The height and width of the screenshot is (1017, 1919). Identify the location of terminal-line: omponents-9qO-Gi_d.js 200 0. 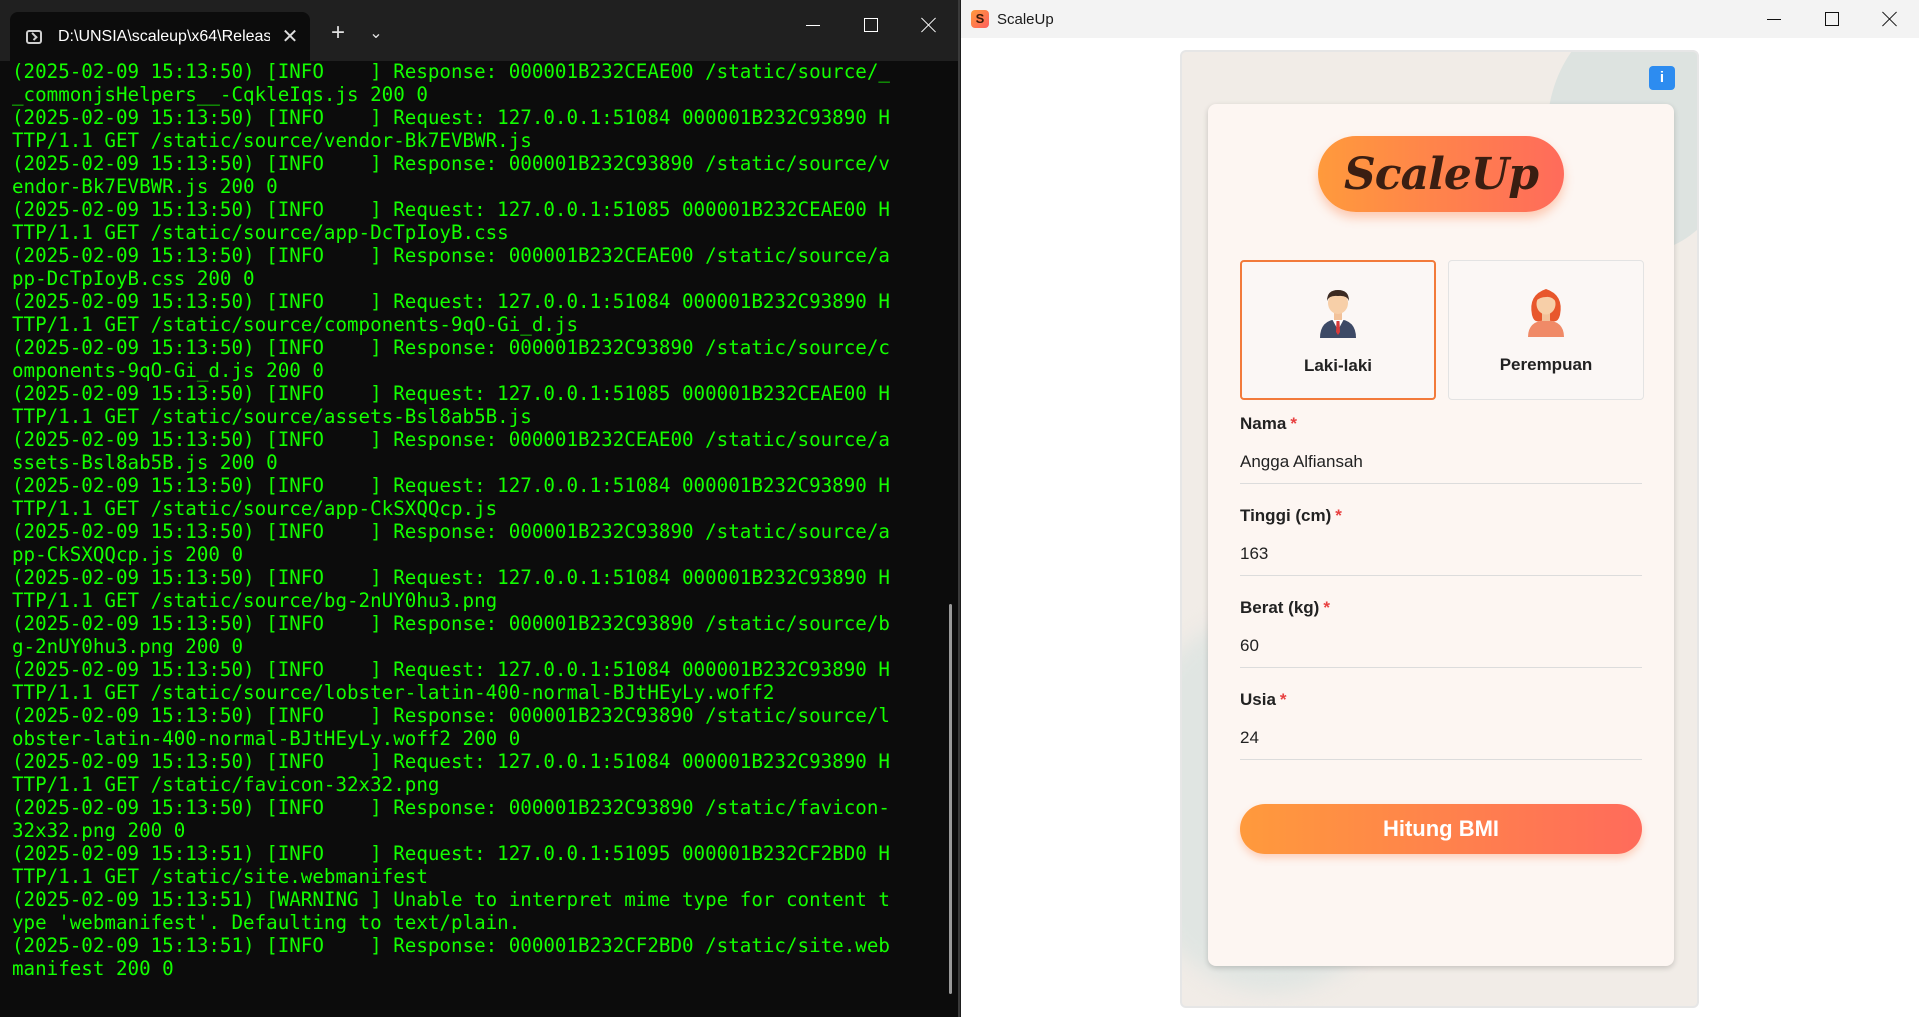
(168, 370).